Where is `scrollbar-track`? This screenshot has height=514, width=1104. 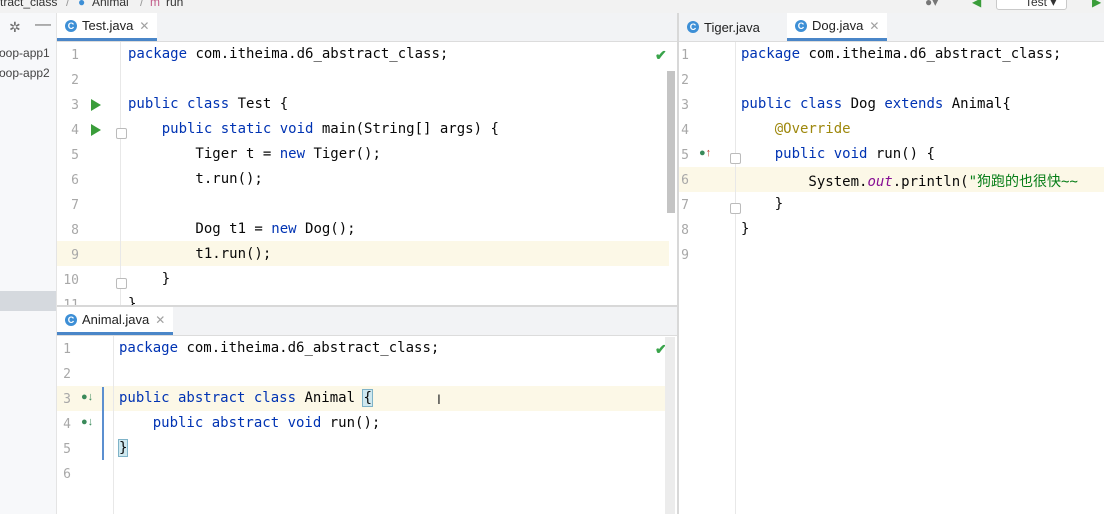
scrollbar-track is located at coordinates (670, 425).